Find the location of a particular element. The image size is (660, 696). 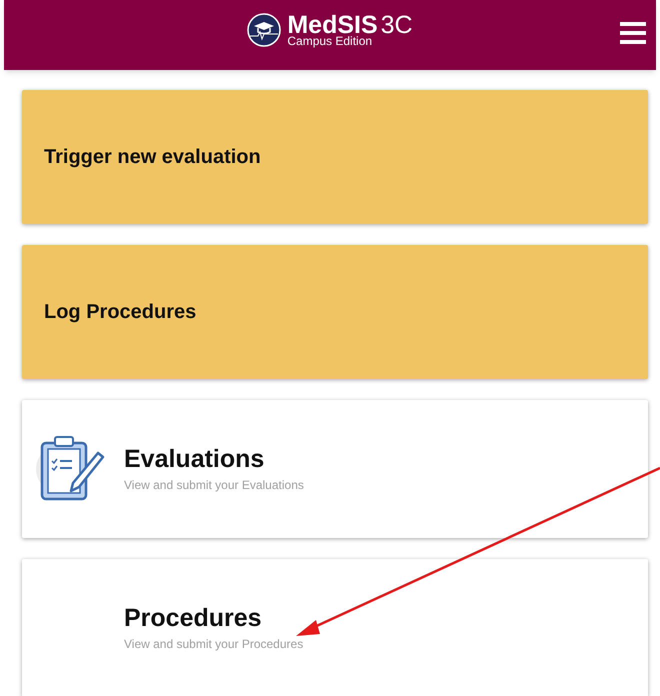

card-title: Evaluations is located at coordinates (195, 460).